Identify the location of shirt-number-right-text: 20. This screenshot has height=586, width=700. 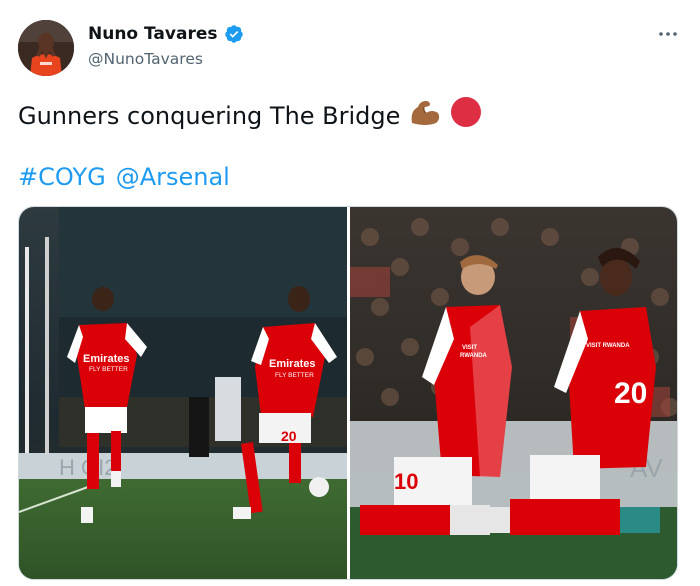
(630, 393).